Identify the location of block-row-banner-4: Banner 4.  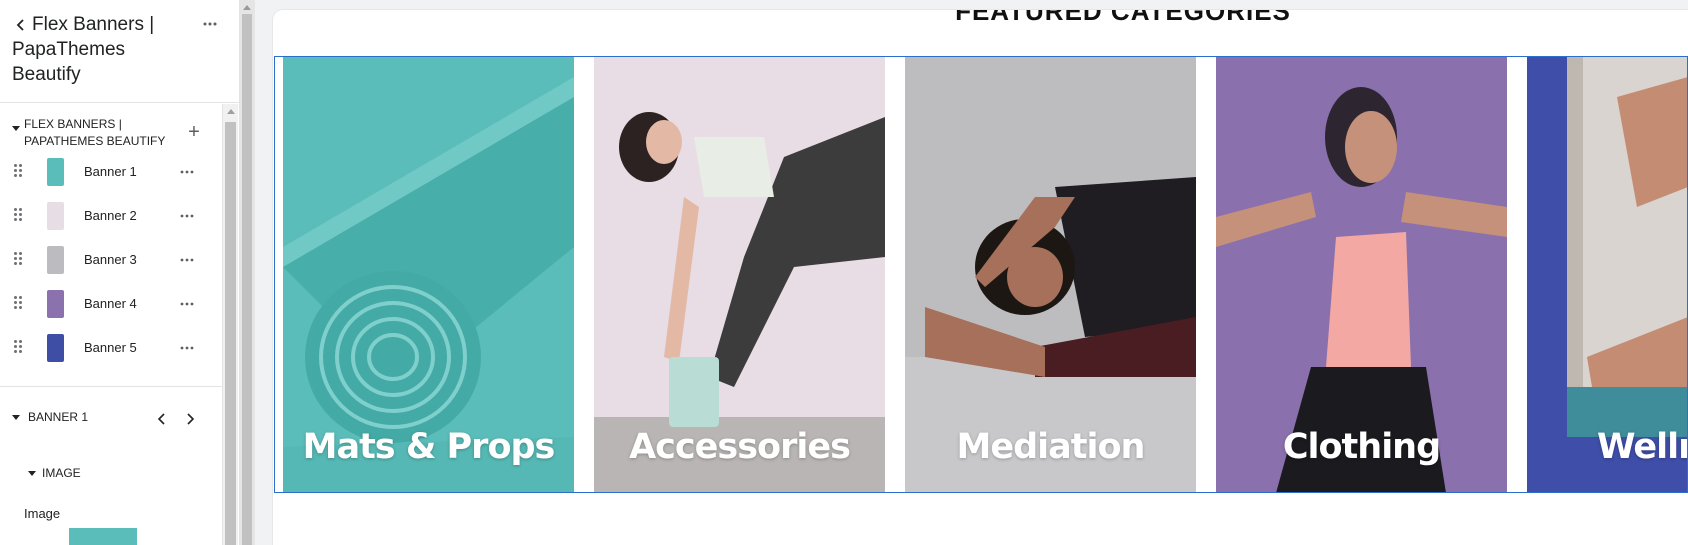
(111, 304).